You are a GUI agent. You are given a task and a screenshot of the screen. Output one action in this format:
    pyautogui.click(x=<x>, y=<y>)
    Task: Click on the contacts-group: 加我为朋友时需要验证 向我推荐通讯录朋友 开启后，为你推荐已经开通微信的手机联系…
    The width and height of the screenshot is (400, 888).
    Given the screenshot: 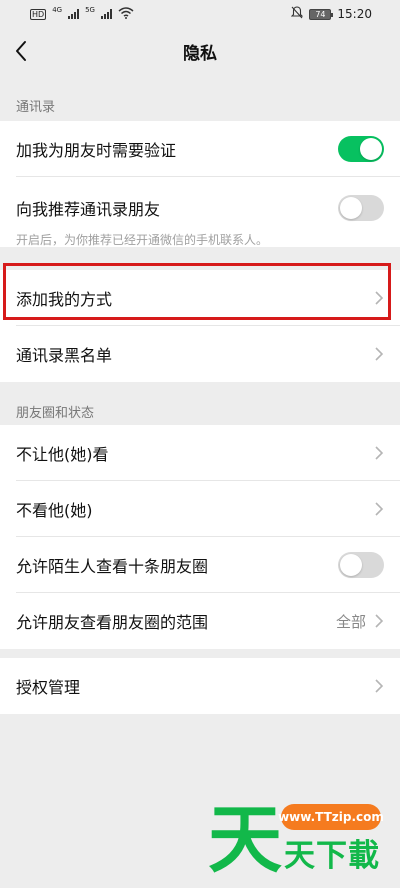 What is the action you would take?
    pyautogui.click(x=200, y=184)
    